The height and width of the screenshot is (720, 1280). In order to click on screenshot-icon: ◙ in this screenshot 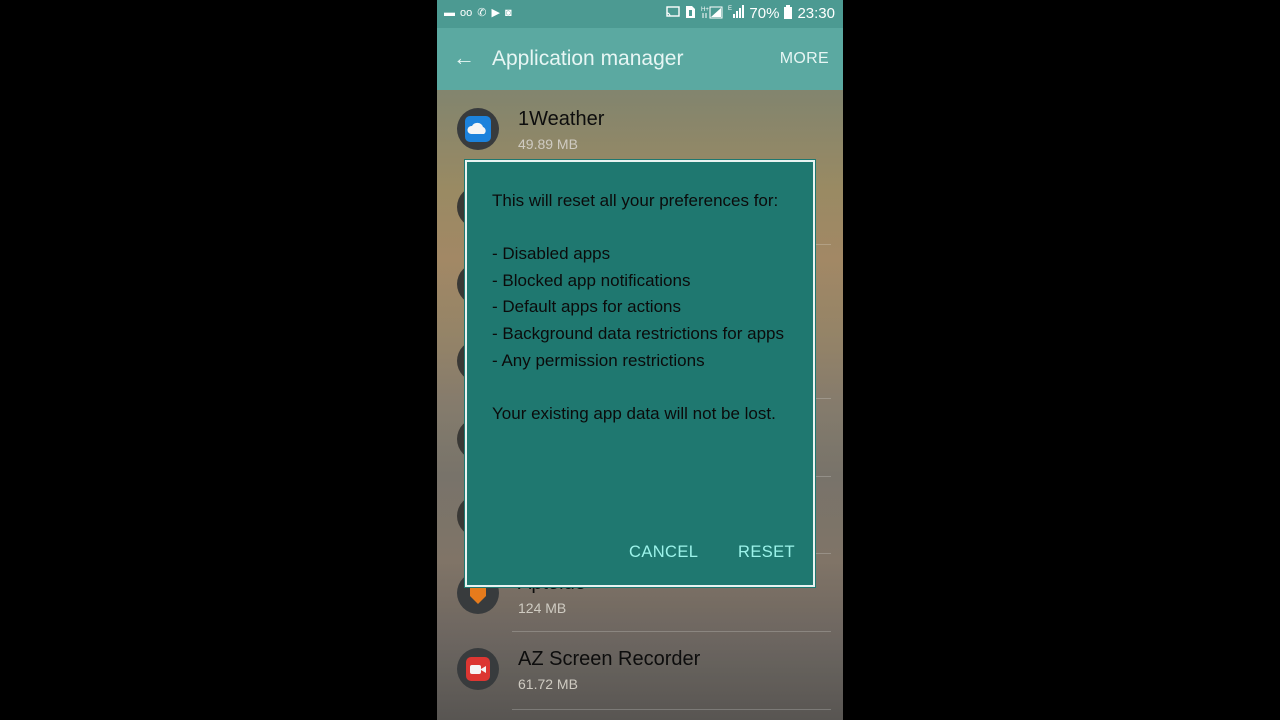, I will do `click(508, 13)`.